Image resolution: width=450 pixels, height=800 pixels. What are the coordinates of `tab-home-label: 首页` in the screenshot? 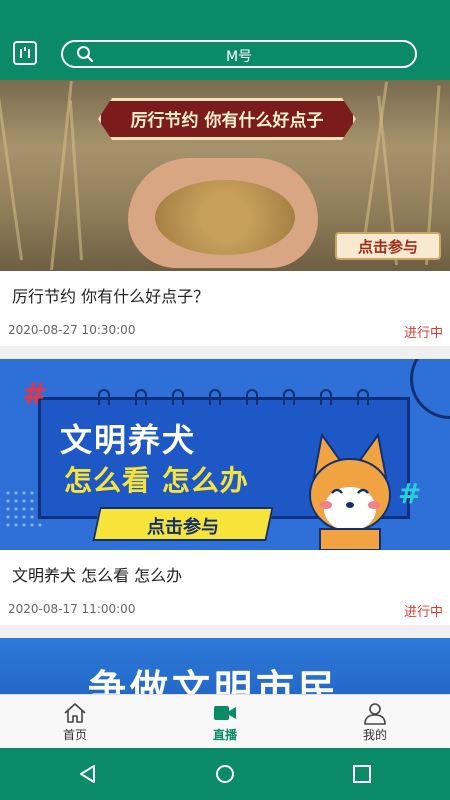 It's located at (74, 735).